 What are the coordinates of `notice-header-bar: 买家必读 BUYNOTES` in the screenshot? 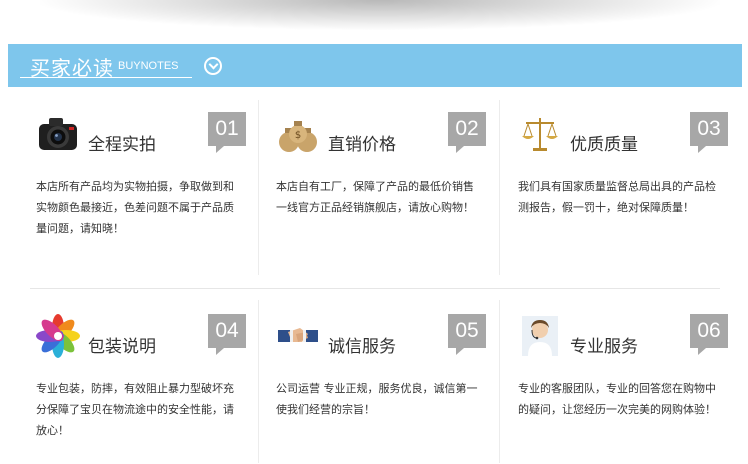 It's located at (375, 65).